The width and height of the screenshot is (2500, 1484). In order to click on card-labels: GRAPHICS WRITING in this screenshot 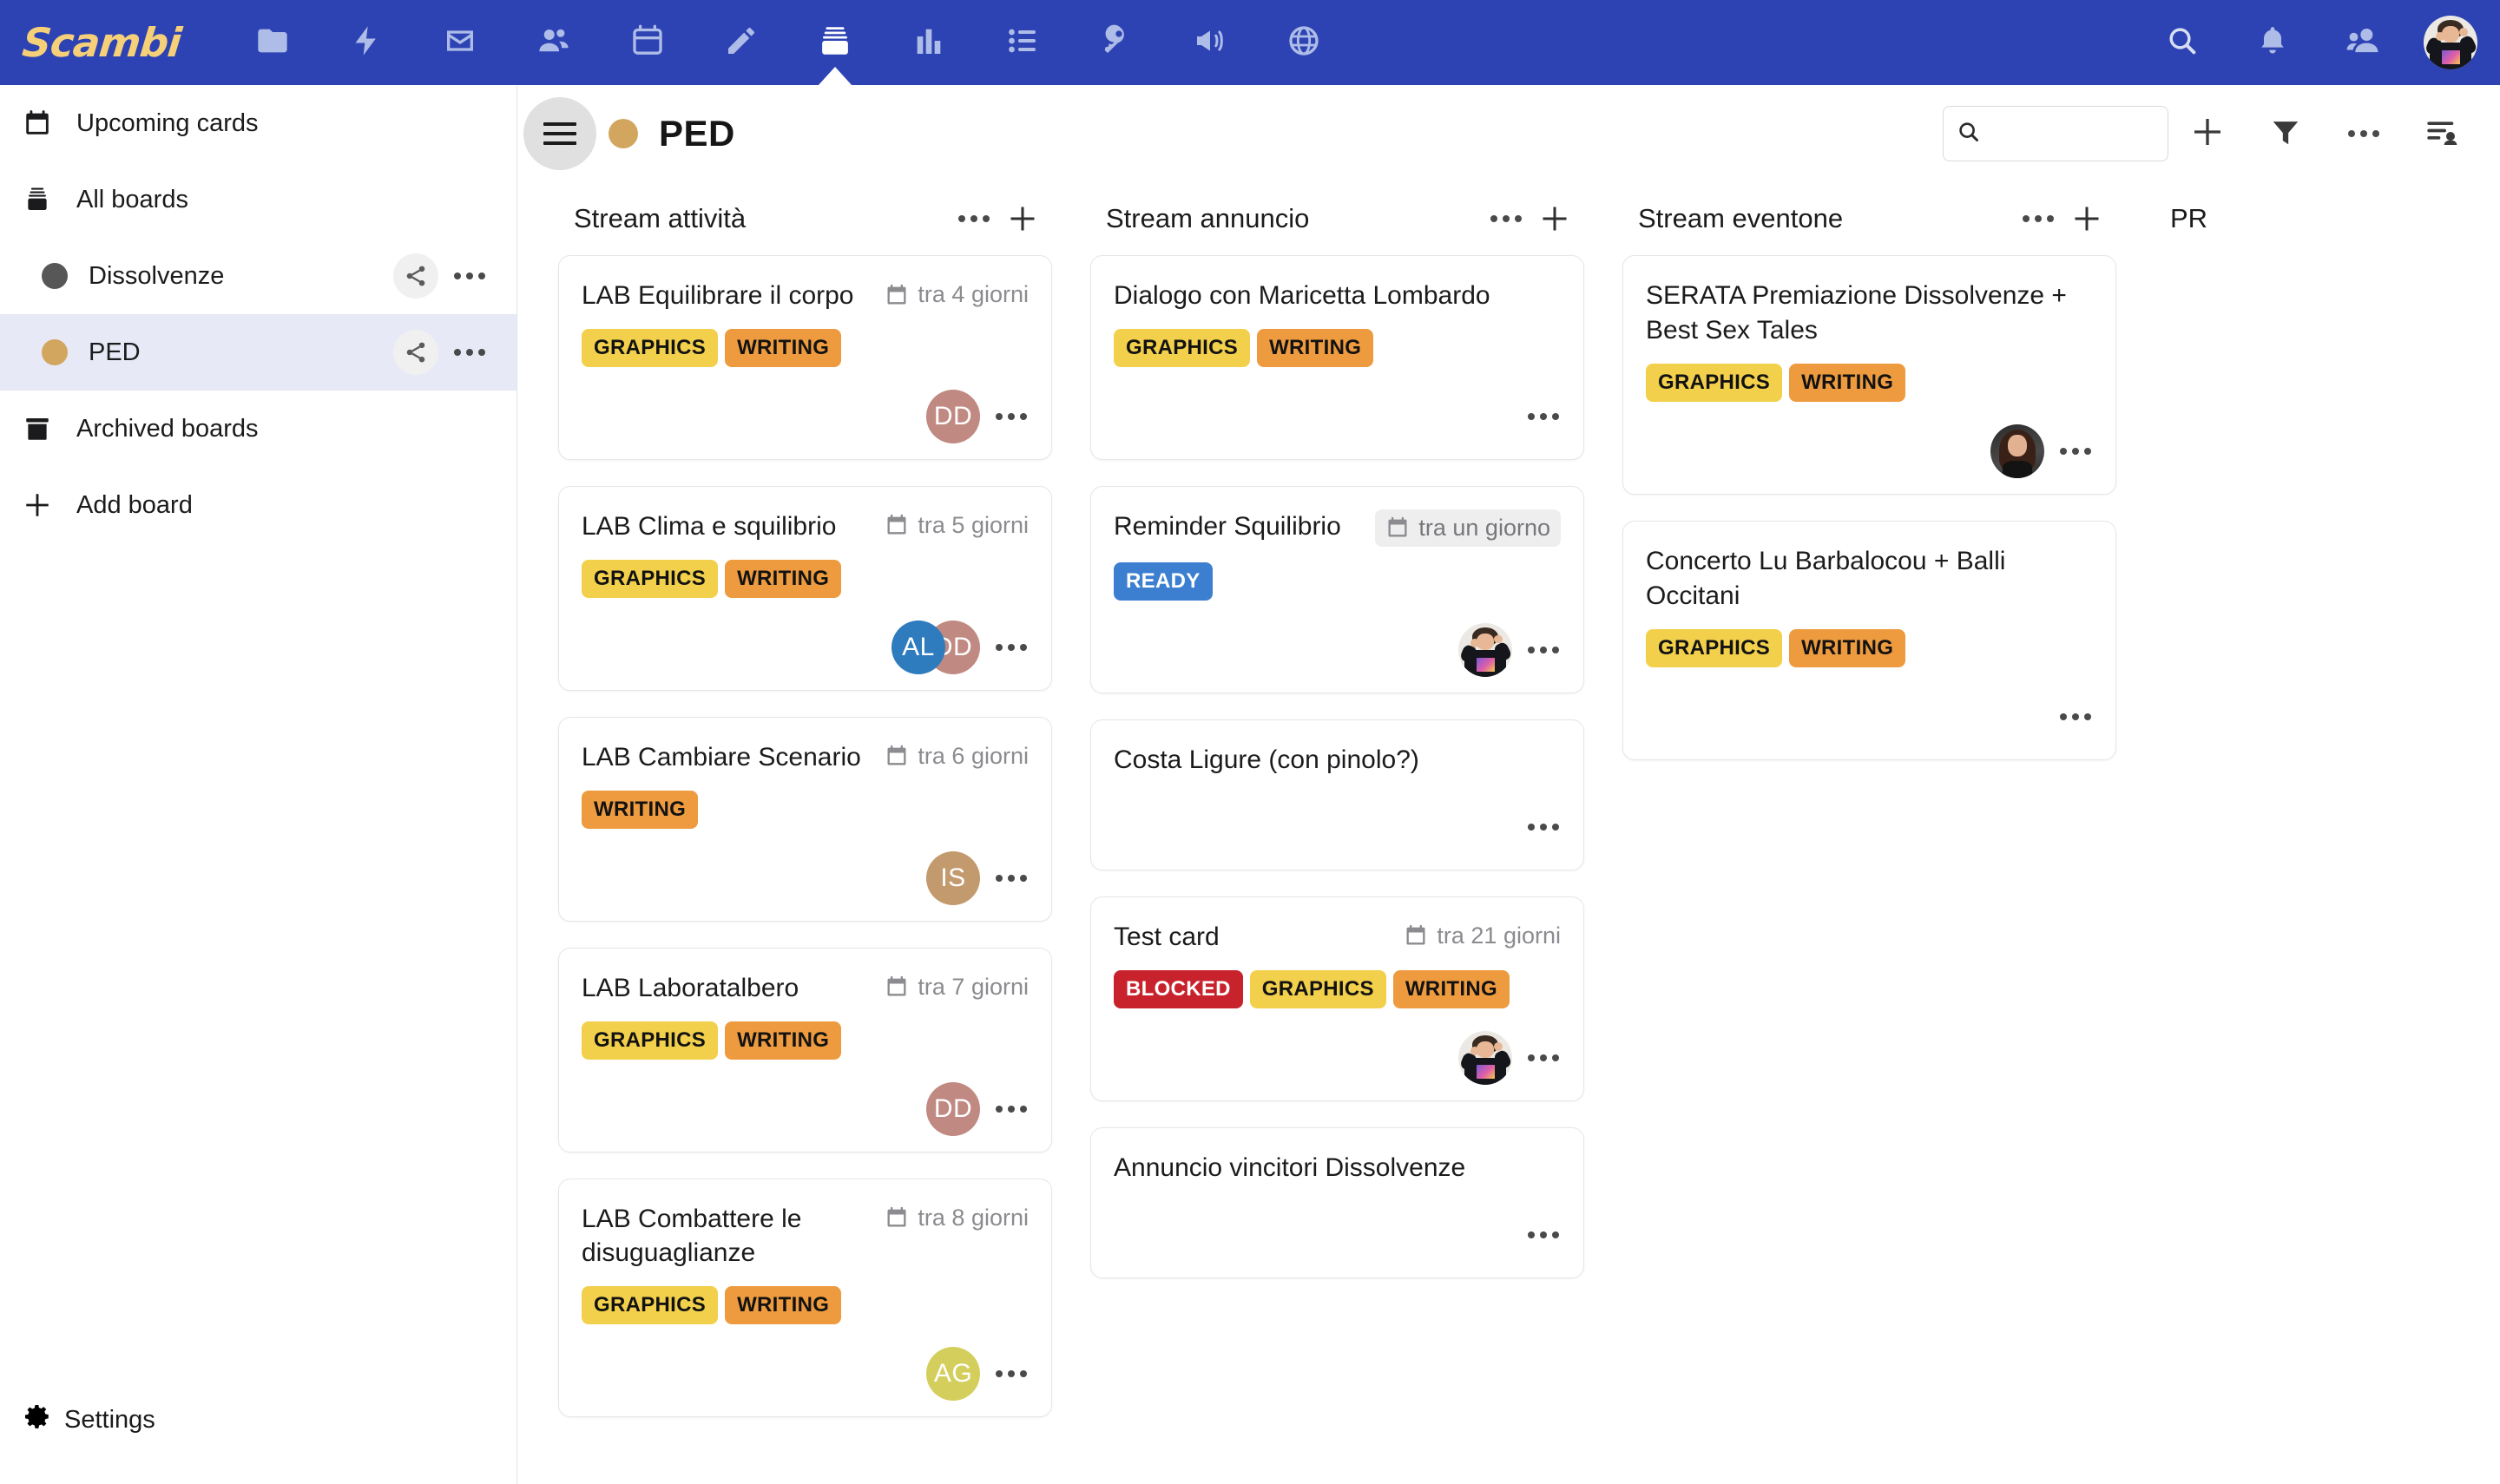, I will do `click(805, 1041)`.